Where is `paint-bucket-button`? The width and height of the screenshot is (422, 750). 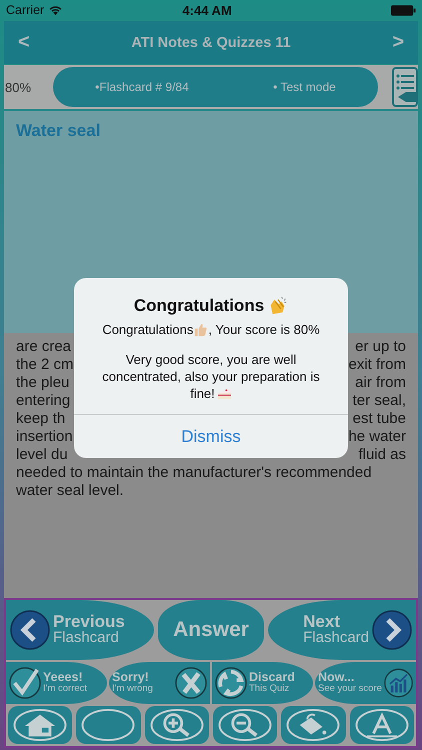 paint-bucket-button is located at coordinates (313, 725).